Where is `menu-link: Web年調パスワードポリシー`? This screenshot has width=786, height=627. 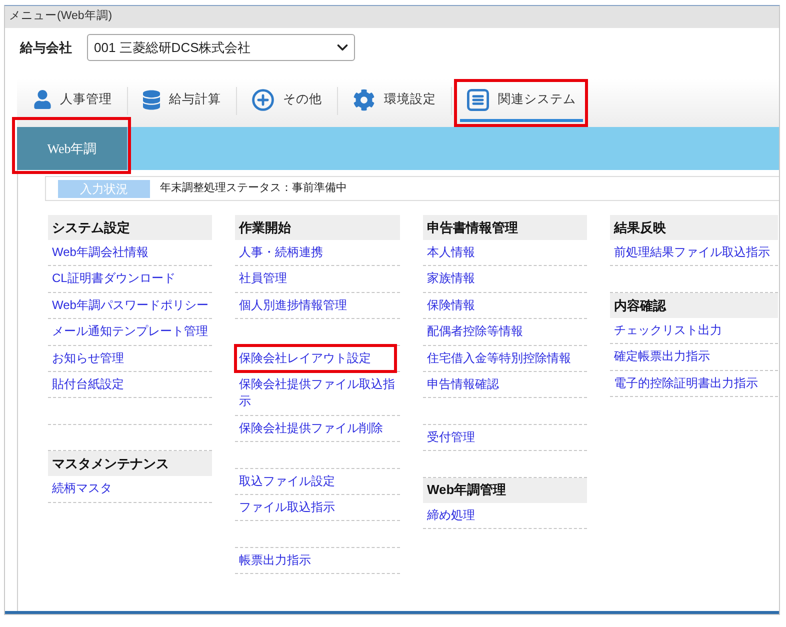
menu-link: Web年調パスワードポリシー is located at coordinates (130, 306).